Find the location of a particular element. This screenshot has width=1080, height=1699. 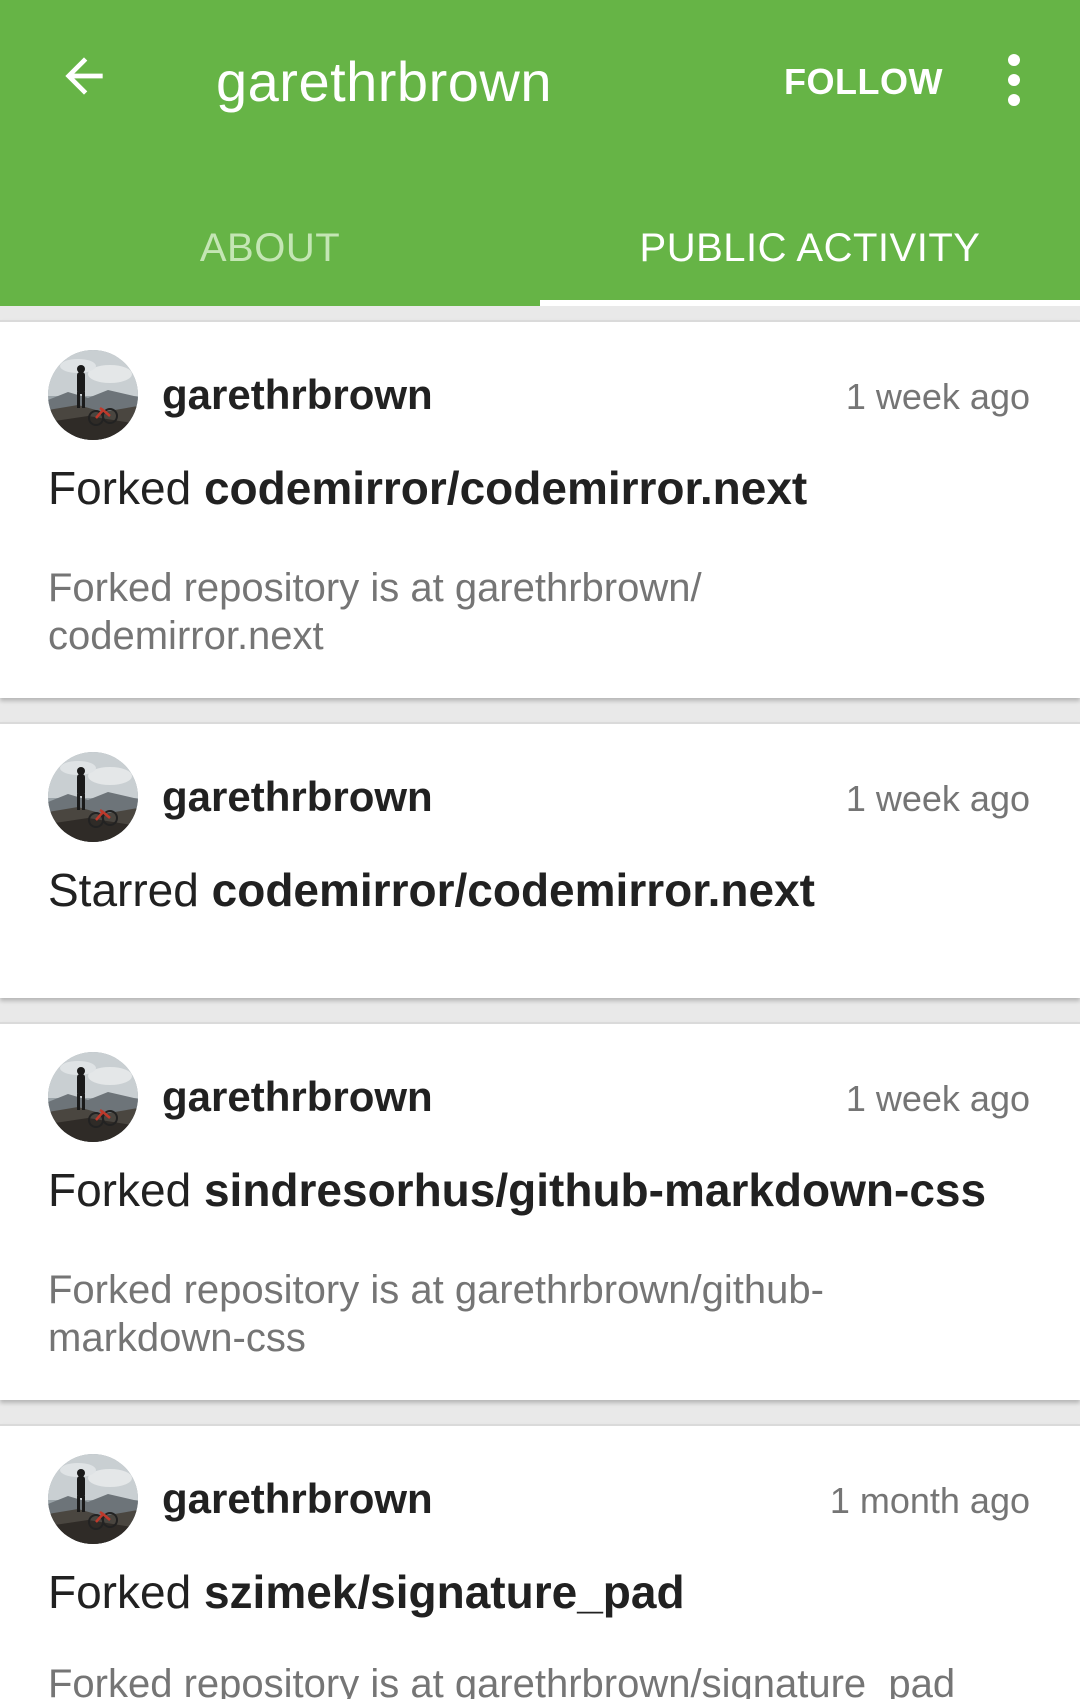

overflow-menu-button is located at coordinates (1014, 80).